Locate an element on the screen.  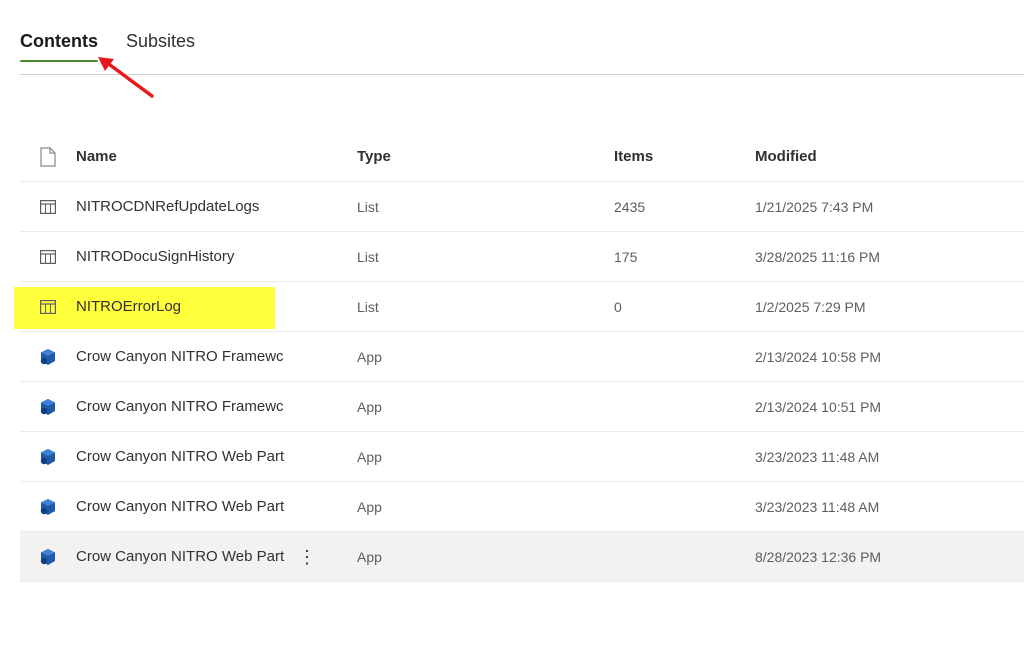
item-name-link: NITROCDNRefUpdateLogs is located at coordinates (216, 206).